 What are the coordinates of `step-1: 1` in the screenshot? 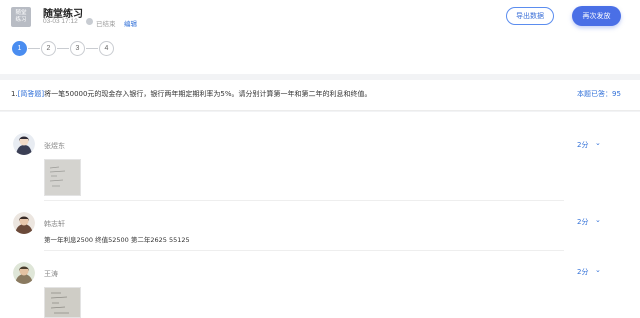 It's located at (19, 48).